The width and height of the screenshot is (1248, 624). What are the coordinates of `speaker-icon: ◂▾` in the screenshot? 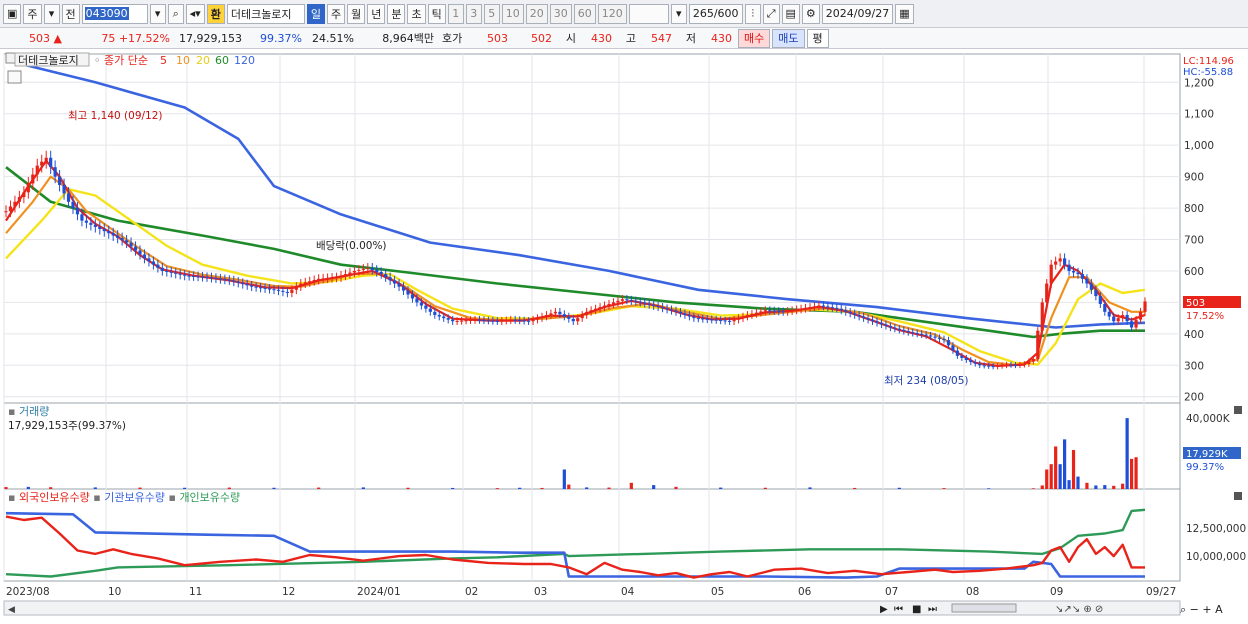 It's located at (195, 13).